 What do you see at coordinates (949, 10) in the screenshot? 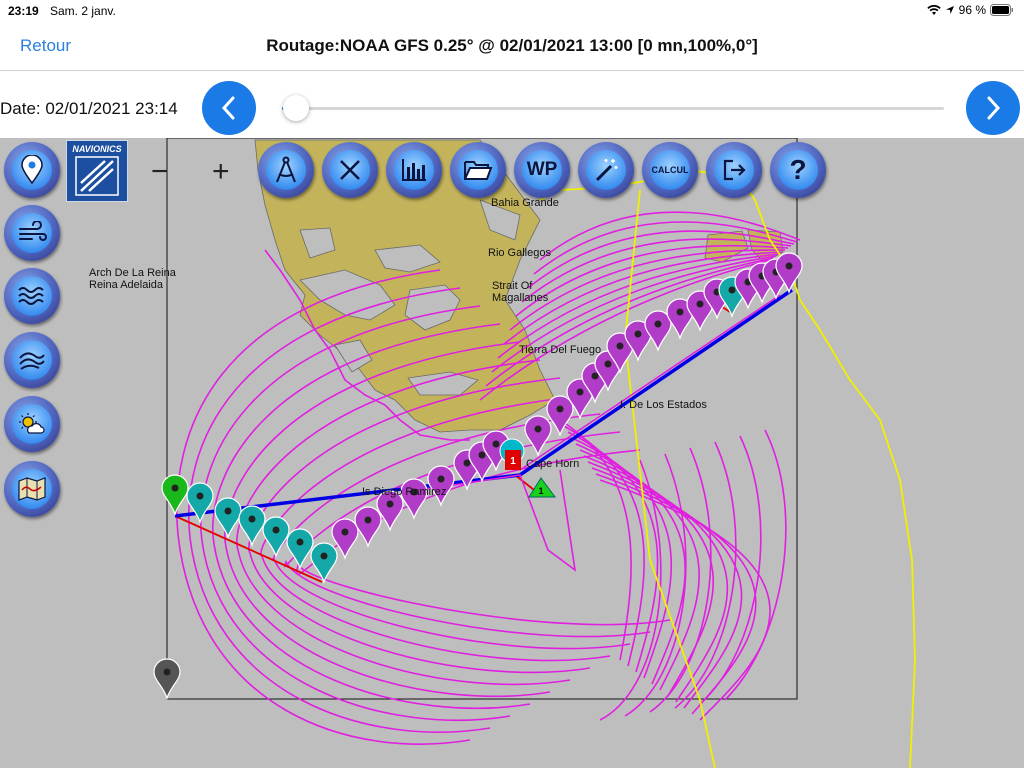
I see `location-arrow-icon` at bounding box center [949, 10].